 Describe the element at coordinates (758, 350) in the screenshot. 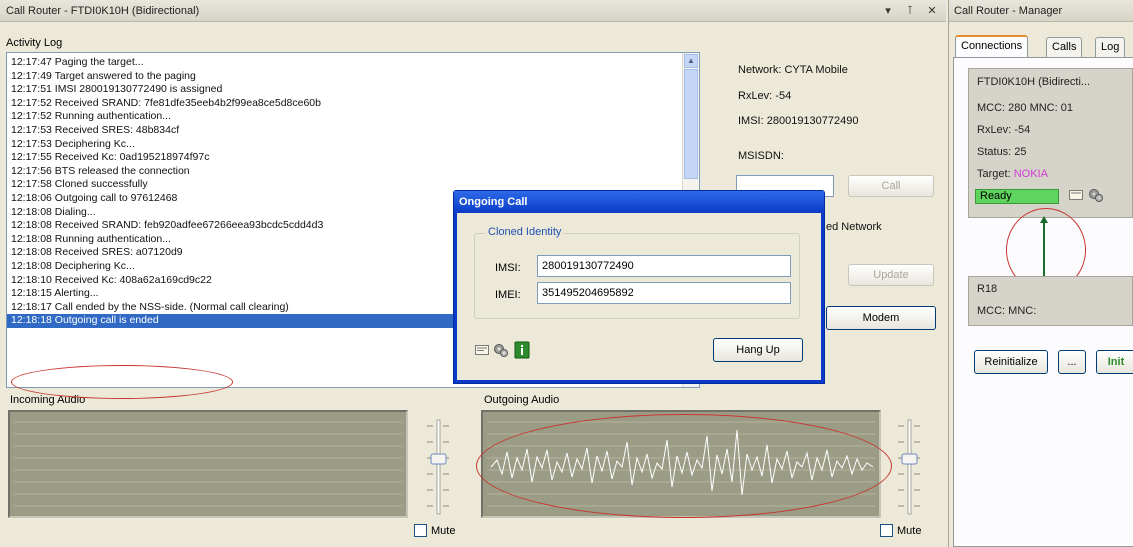

I see `hang-up-button: Hang Up` at that location.